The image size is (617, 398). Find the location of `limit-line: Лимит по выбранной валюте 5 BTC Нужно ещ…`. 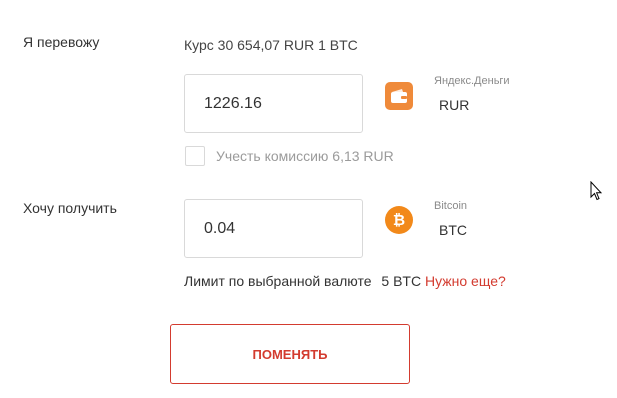

limit-line: Лимит по выбранной валюте 5 BTC Нужно ещ… is located at coordinates (345, 281).